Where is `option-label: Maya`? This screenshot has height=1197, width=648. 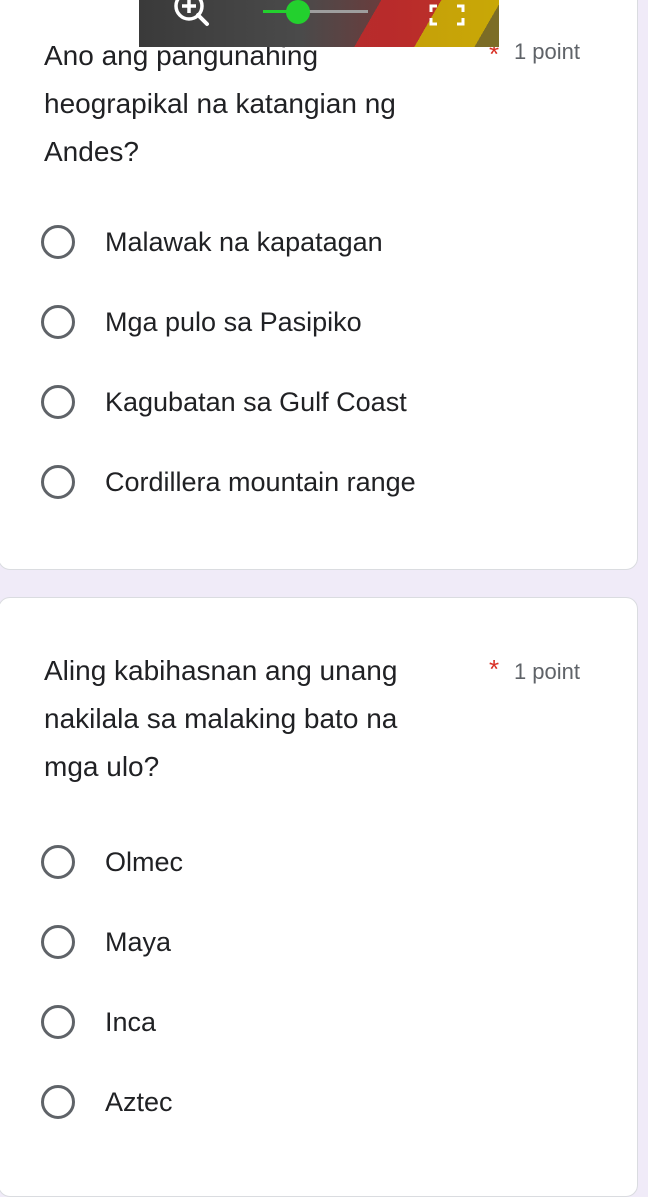
option-label: Maya is located at coordinates (138, 941).